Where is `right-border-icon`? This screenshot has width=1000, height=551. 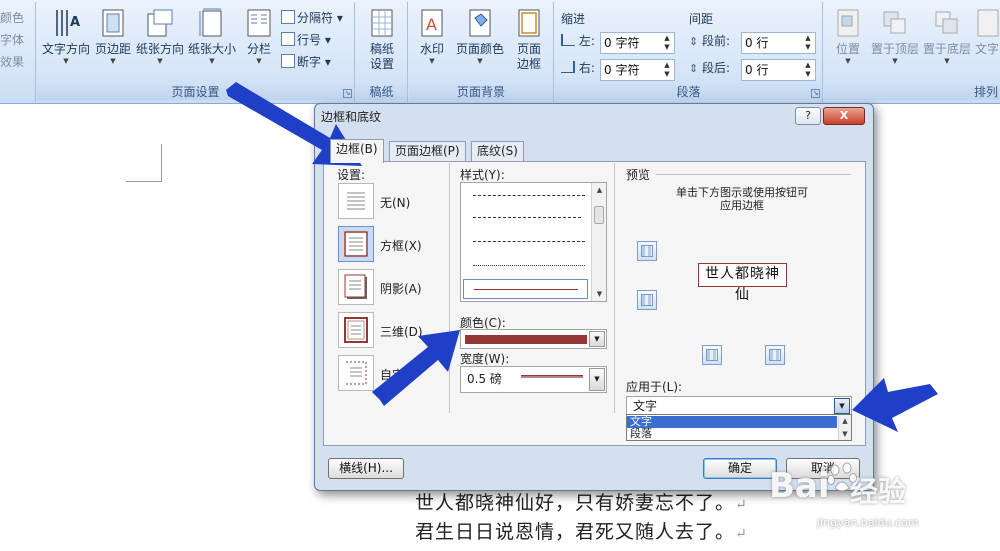
right-border-icon is located at coordinates (775, 355).